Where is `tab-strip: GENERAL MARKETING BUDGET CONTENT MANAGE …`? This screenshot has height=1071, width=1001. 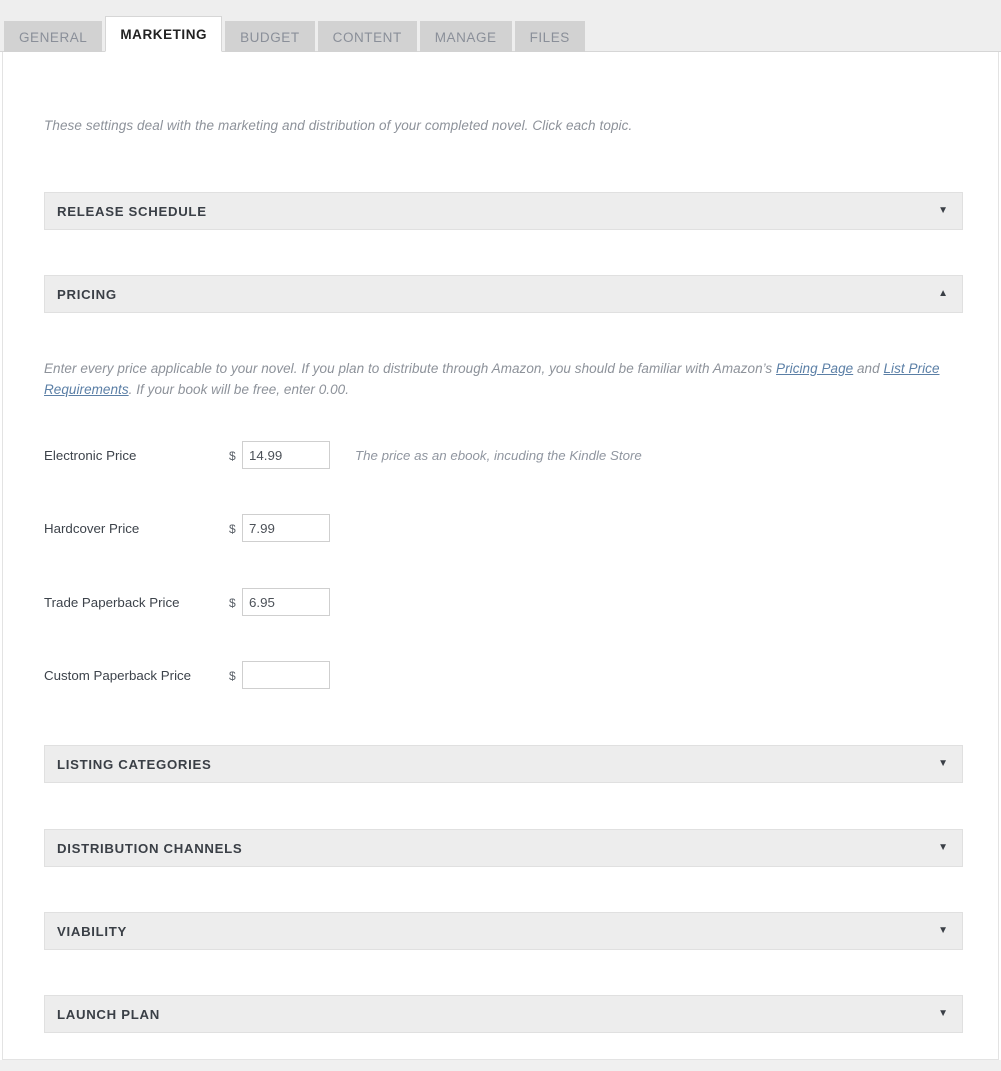 tab-strip: GENERAL MARKETING BUDGET CONTENT MANAGE … is located at coordinates (500, 26).